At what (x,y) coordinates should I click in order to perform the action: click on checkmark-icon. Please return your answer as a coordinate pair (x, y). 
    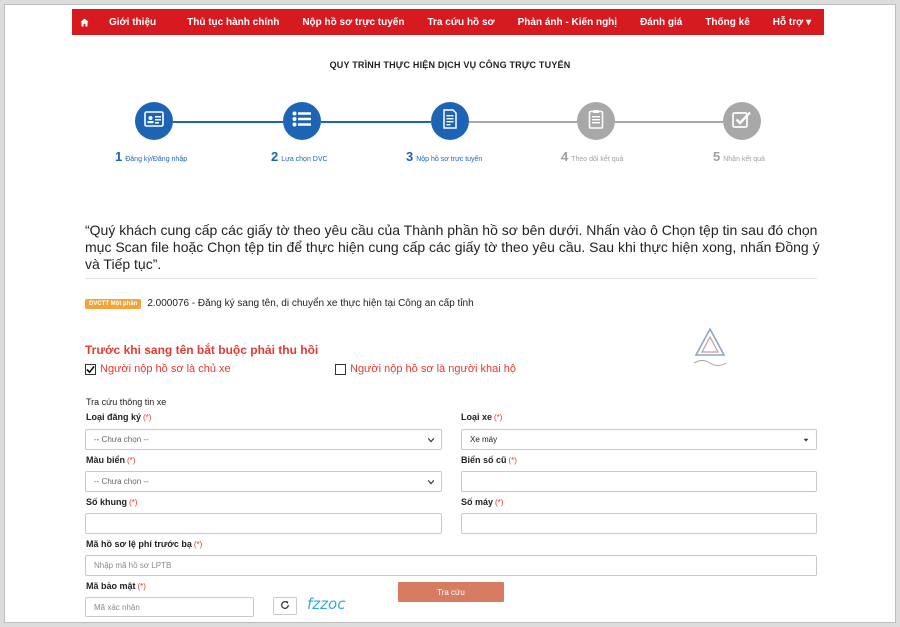
    Looking at the image, I should click on (90, 369).